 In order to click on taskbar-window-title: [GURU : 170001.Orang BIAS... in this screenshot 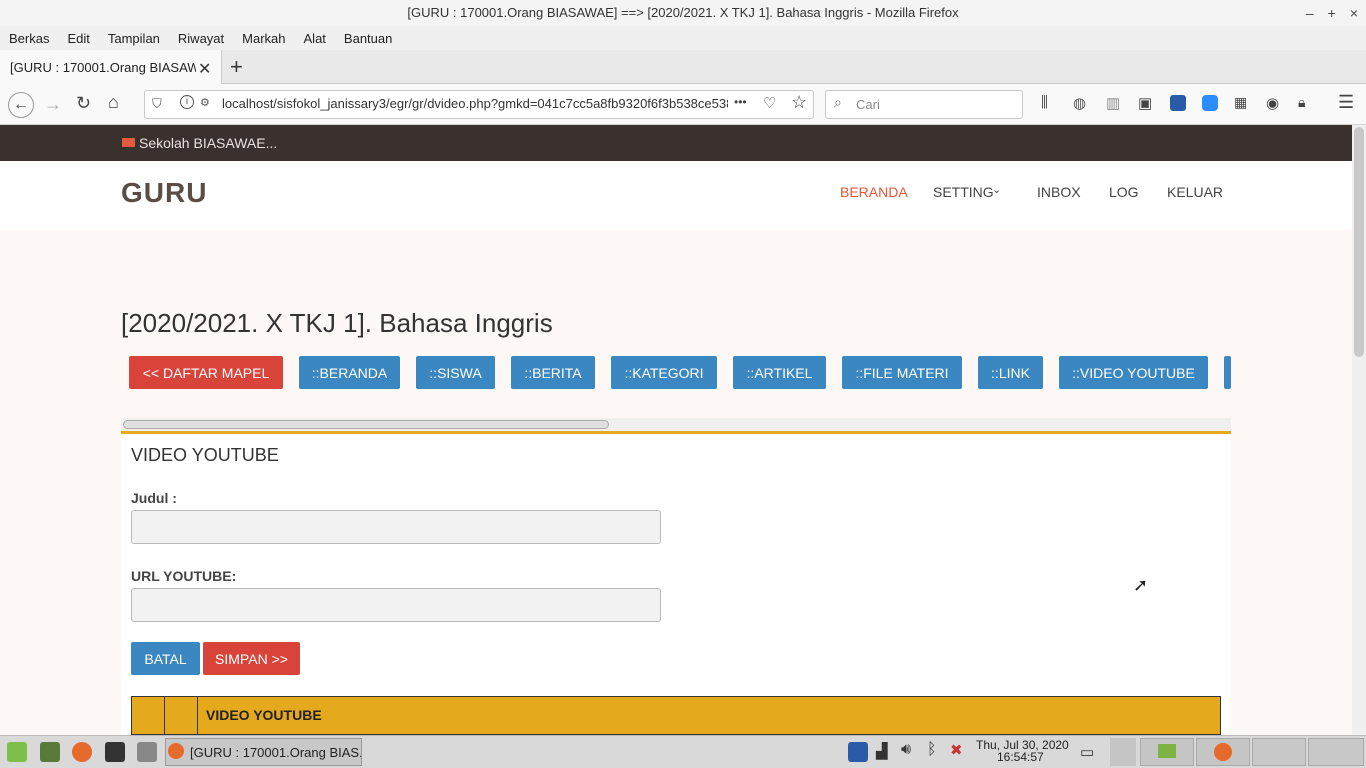, I will do `click(276, 752)`.